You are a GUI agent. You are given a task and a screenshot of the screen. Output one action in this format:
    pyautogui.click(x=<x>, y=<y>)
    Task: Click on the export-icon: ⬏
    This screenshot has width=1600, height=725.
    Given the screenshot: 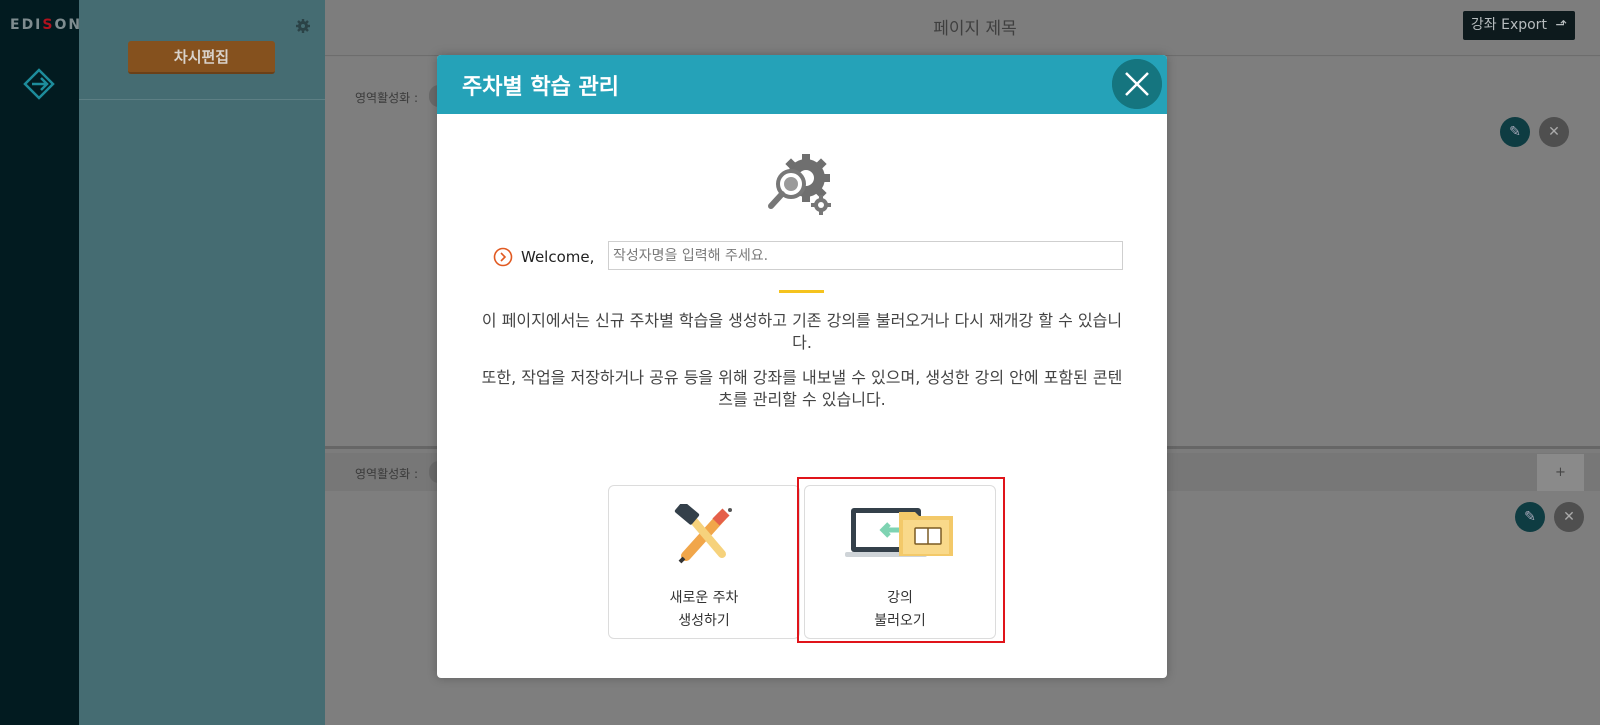 What is the action you would take?
    pyautogui.click(x=1561, y=25)
    